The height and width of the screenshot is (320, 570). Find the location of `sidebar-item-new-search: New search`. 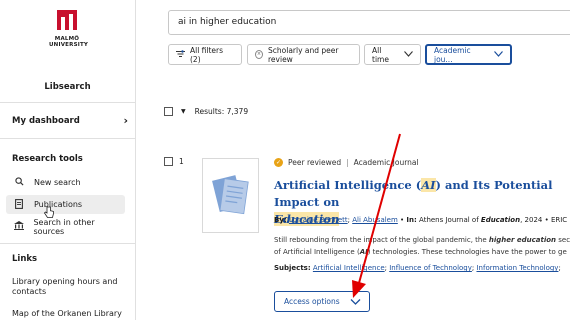

sidebar-item-new-search: New search is located at coordinates (65, 182).